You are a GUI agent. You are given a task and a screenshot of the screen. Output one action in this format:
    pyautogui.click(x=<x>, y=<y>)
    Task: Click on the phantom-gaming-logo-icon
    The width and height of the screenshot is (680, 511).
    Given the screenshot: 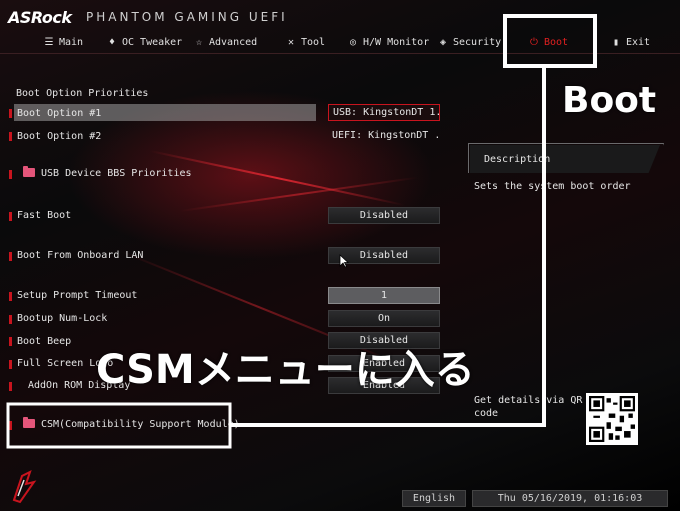 What is the action you would take?
    pyautogui.click(x=24, y=487)
    